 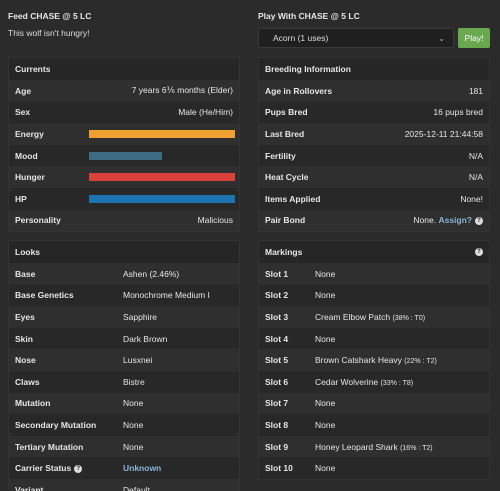 I want to click on hp-row: HP, so click(x=124, y=198).